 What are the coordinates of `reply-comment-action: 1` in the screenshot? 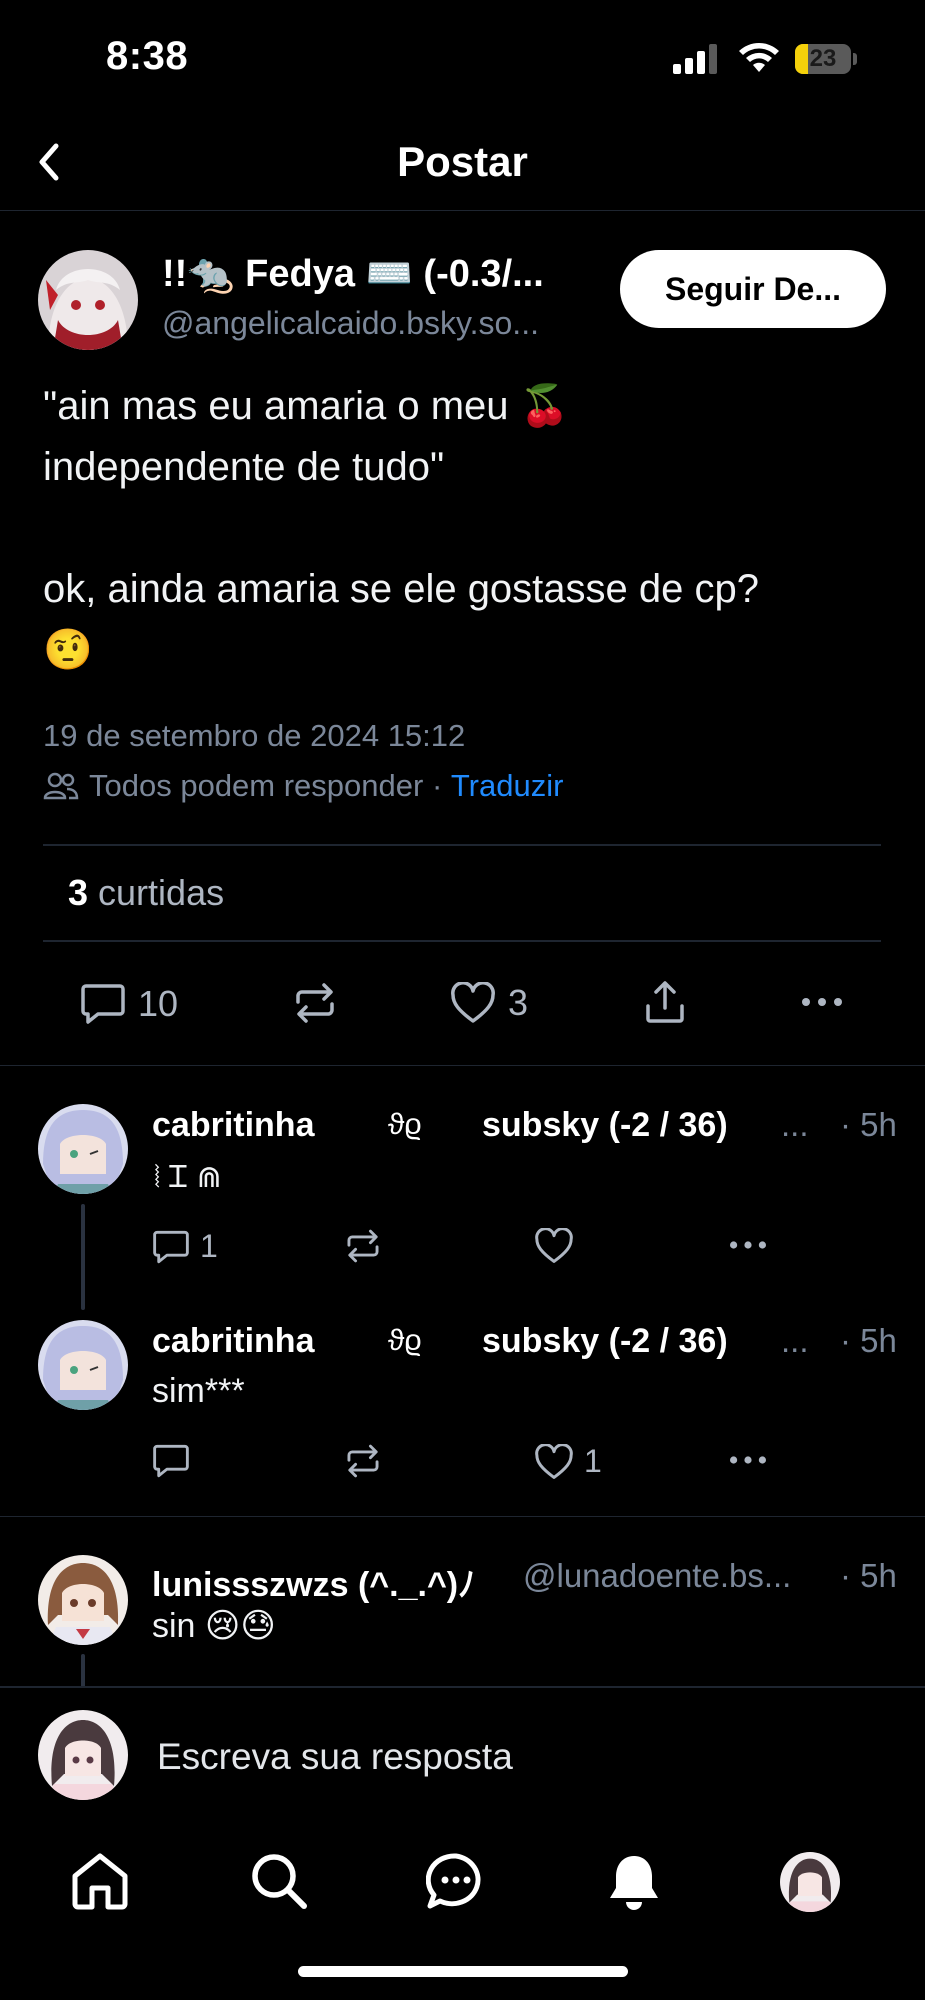 It's located at (185, 1246).